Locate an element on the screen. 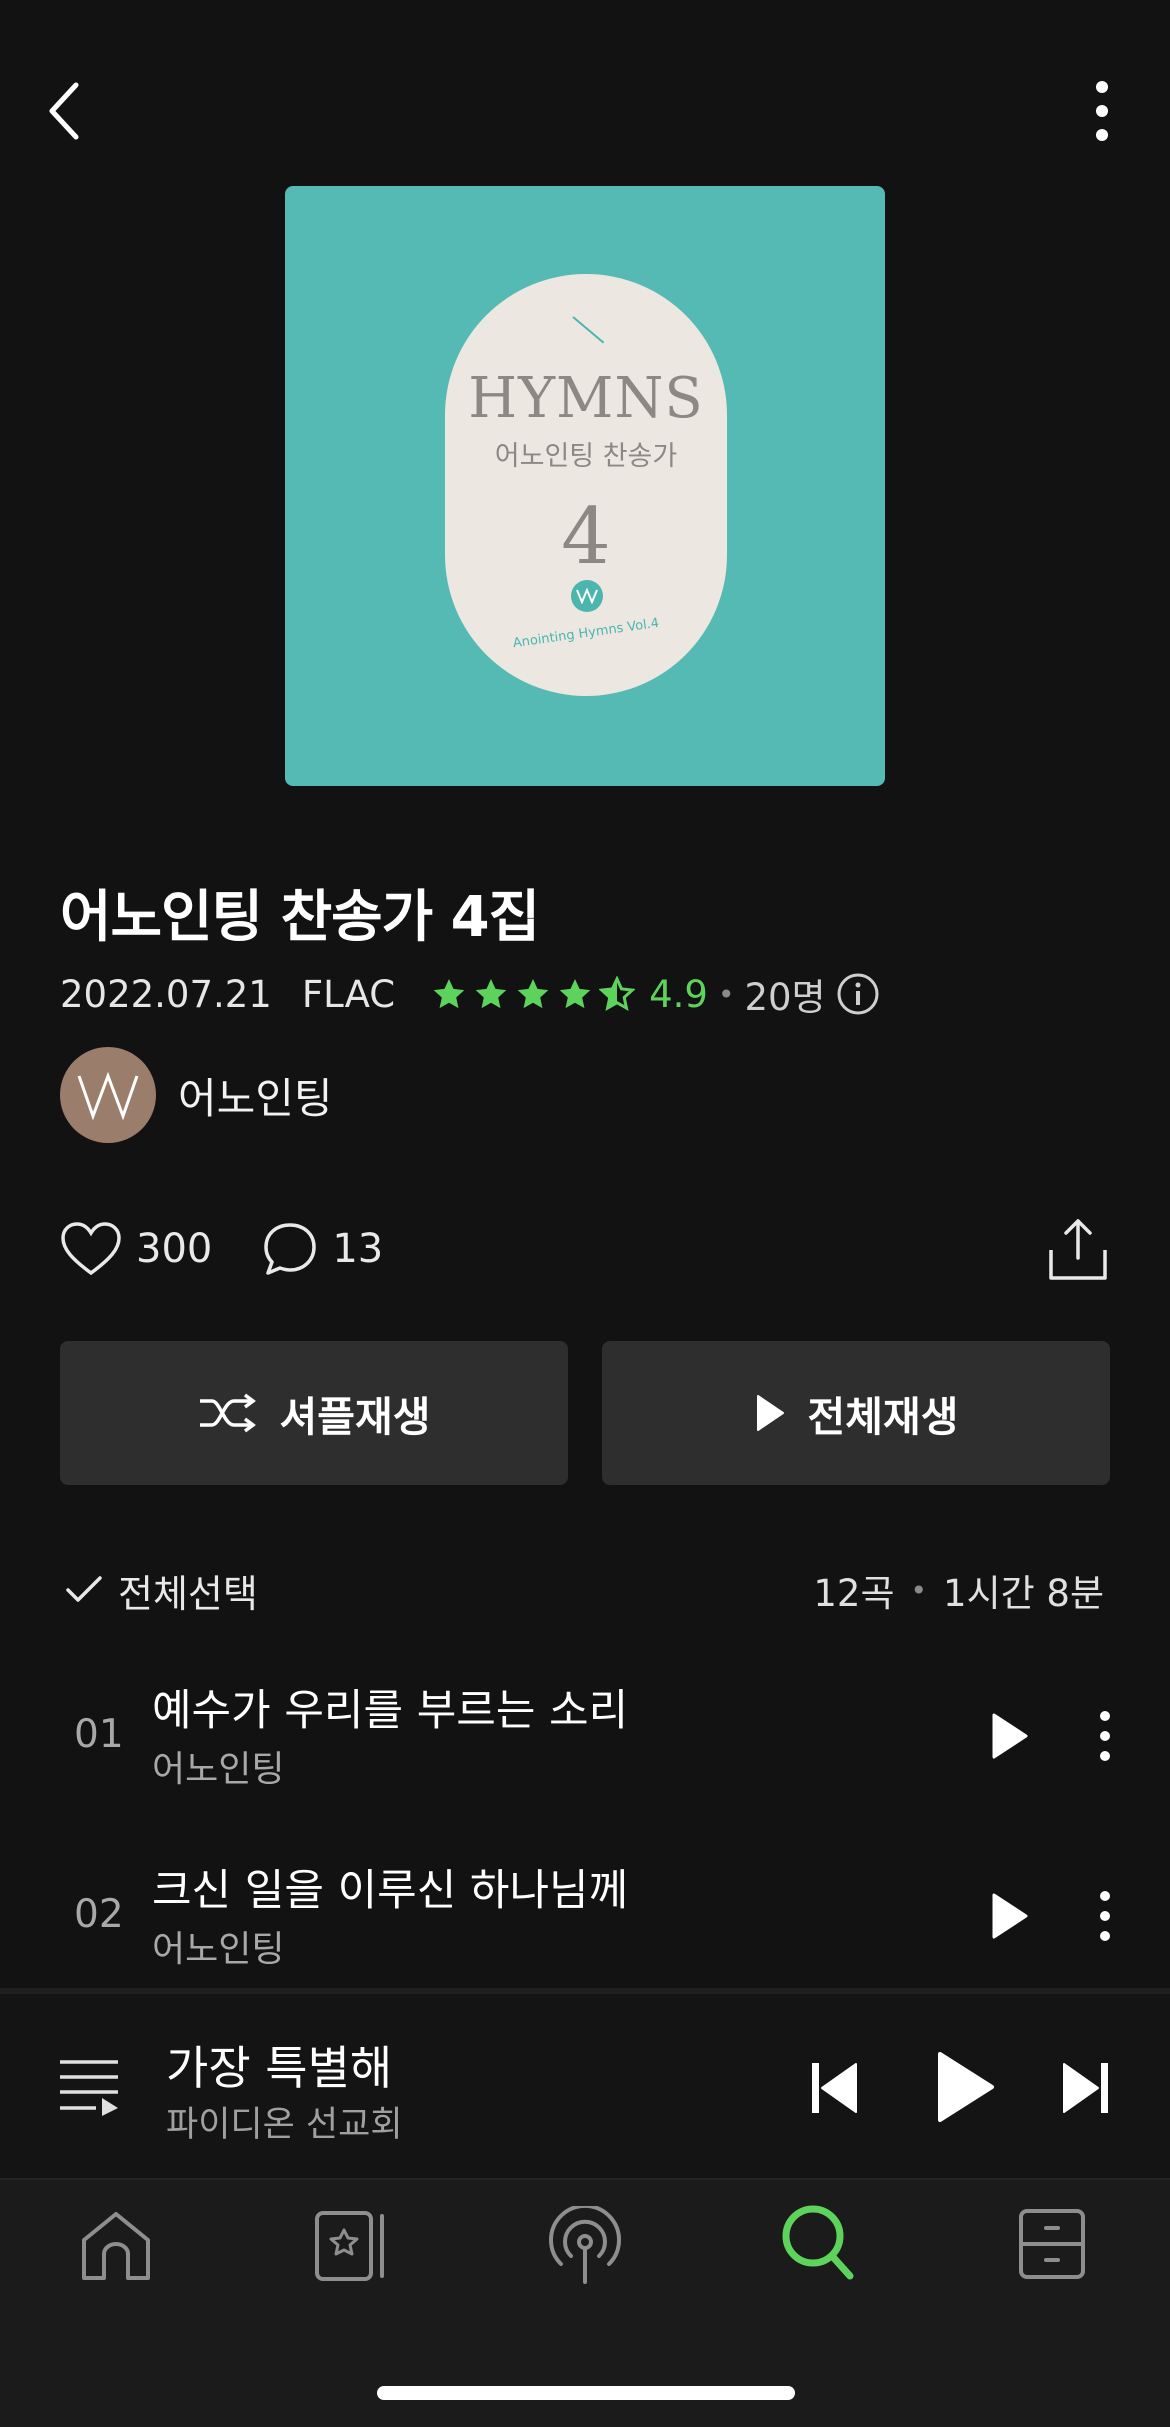 The width and height of the screenshot is (1170, 2427). nav-storage is located at coordinates (1052, 2244).